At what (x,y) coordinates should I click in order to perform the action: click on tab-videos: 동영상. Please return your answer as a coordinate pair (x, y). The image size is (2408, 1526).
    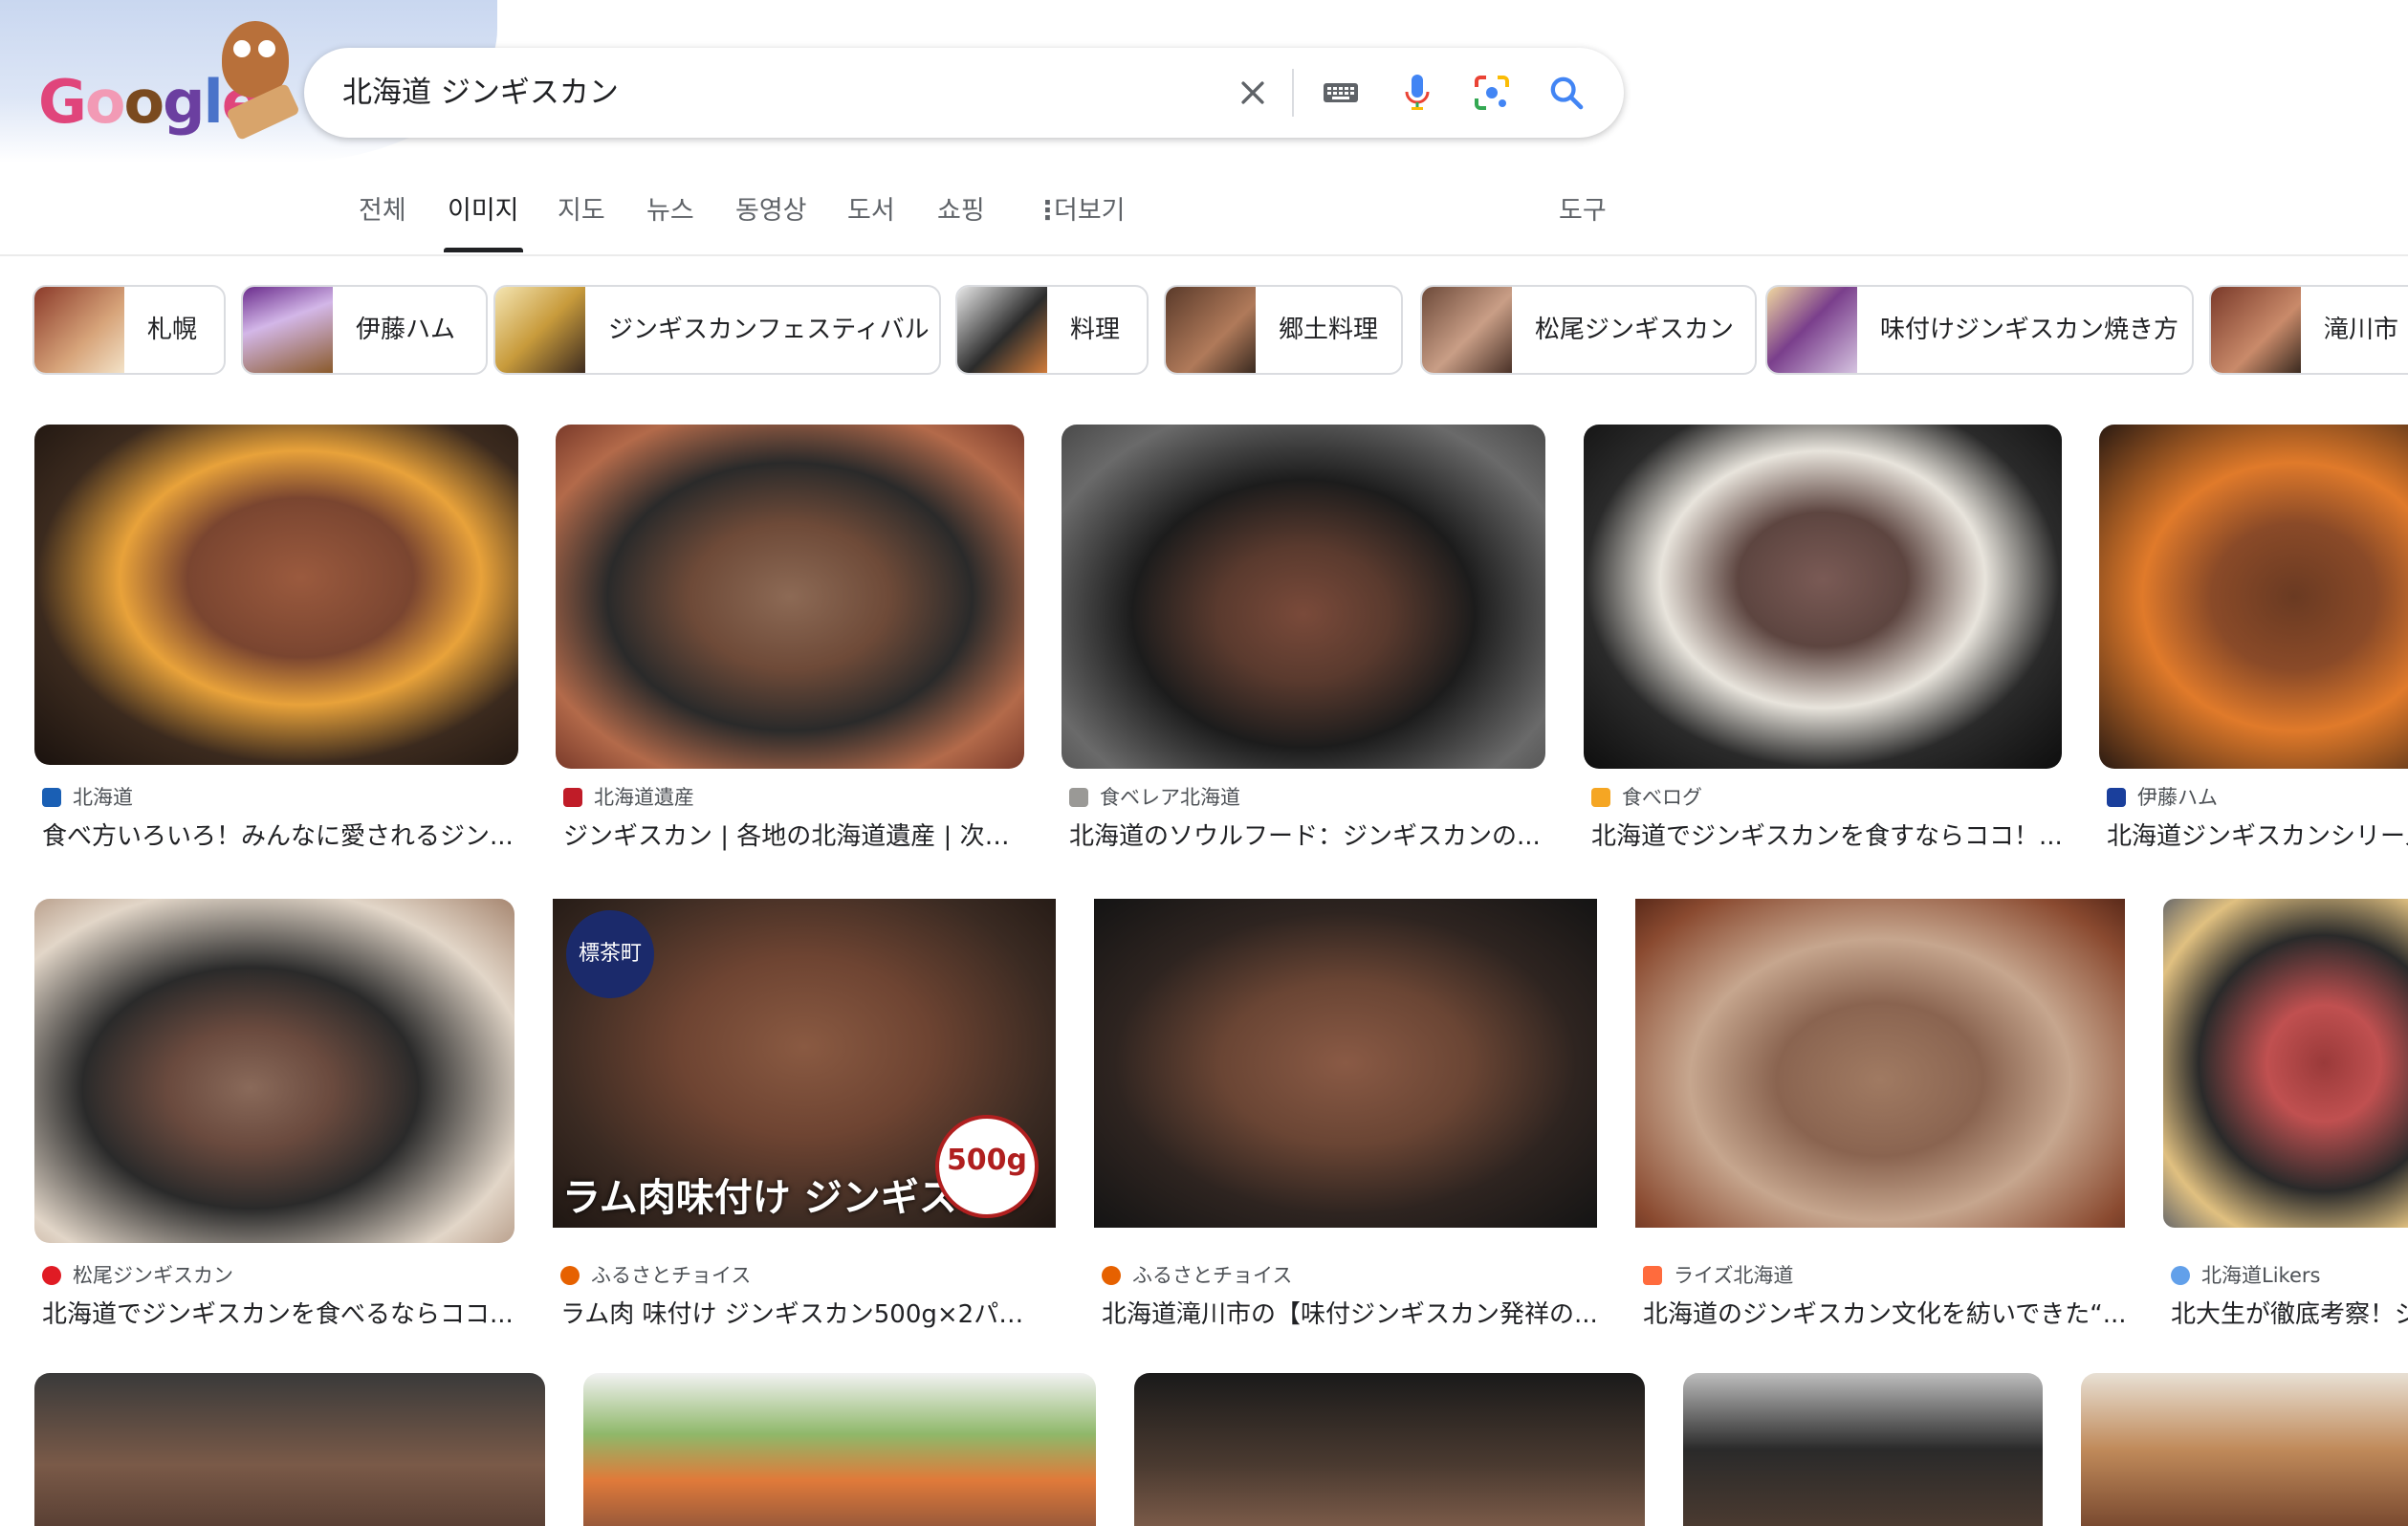
    Looking at the image, I should click on (771, 221).